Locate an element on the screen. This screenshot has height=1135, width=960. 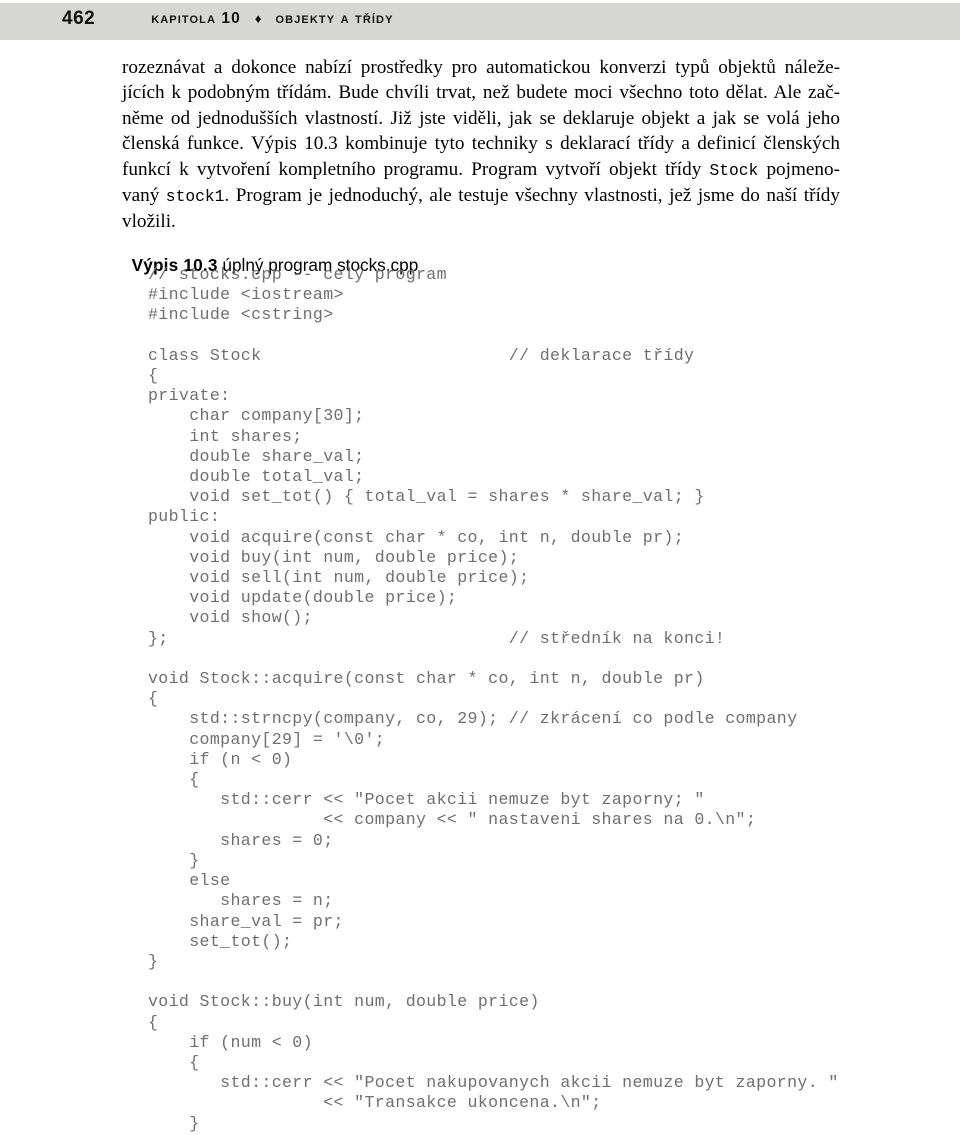
code-line: << "Transakce ukoncena.\n"; is located at coordinates (375, 1103).